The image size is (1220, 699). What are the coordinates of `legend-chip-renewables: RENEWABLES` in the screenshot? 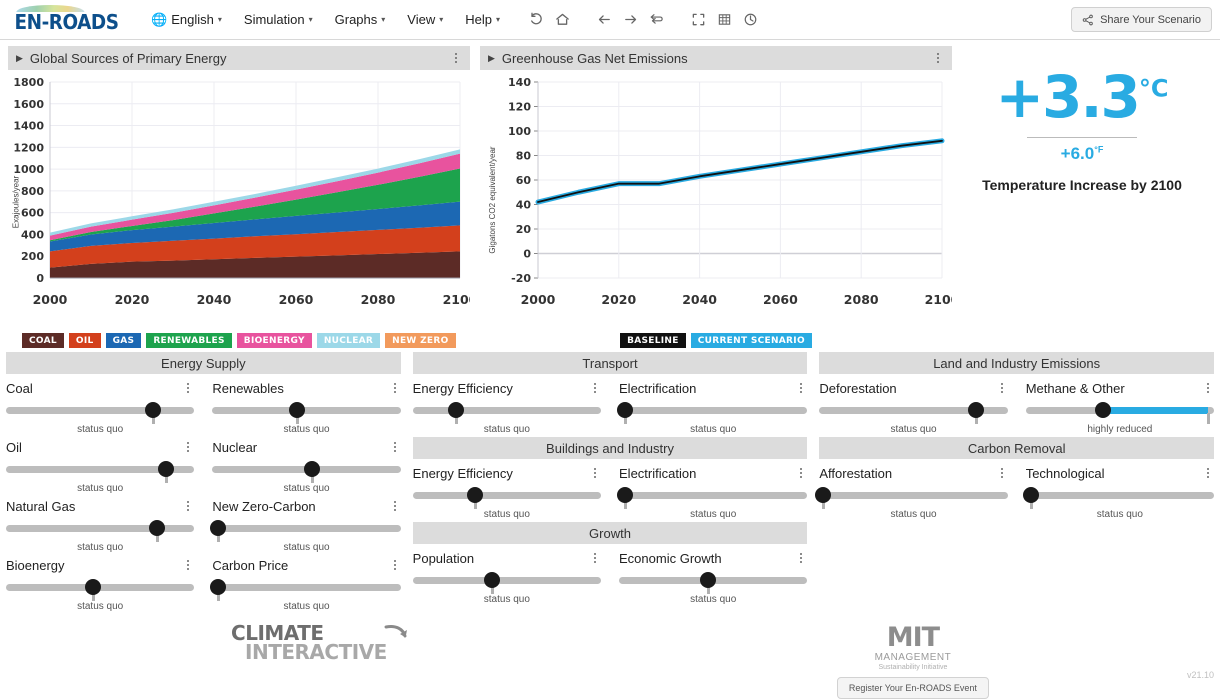 It's located at (189, 340).